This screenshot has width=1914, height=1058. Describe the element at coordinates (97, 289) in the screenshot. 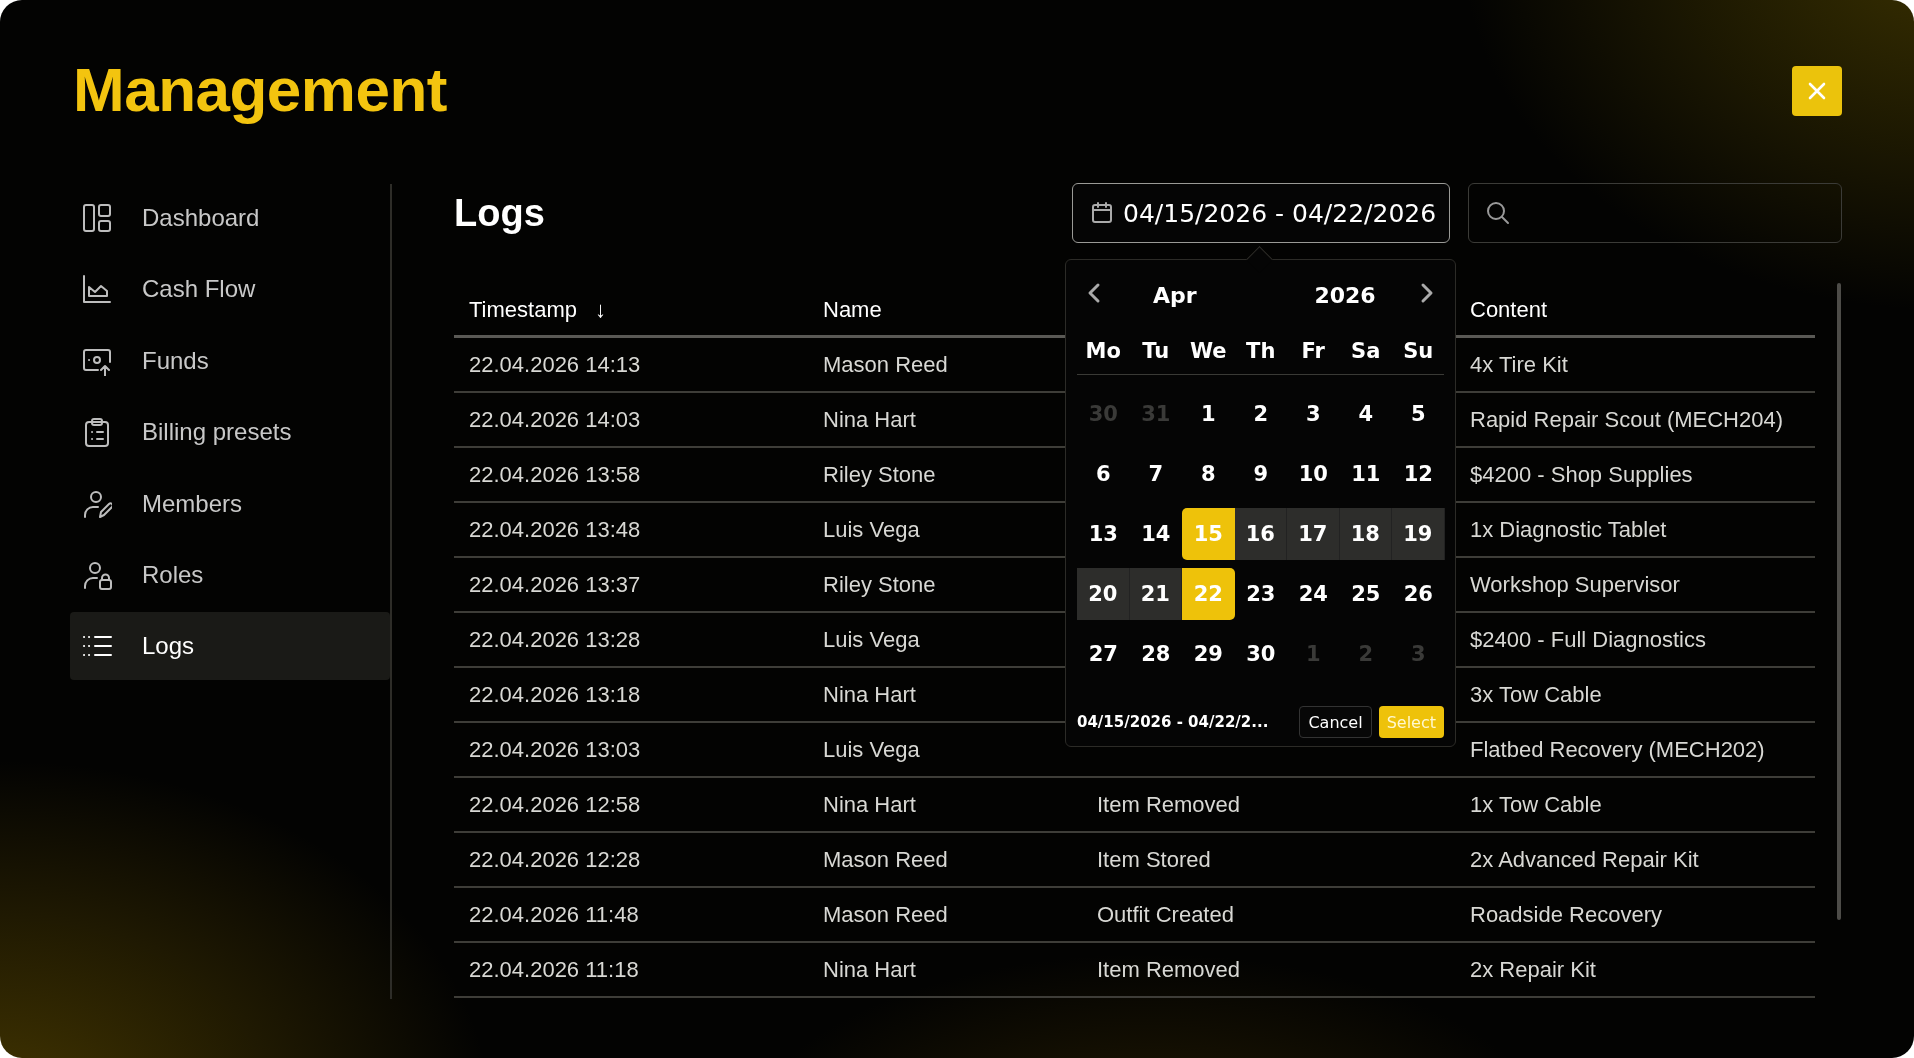

I see `chart-icon` at that location.